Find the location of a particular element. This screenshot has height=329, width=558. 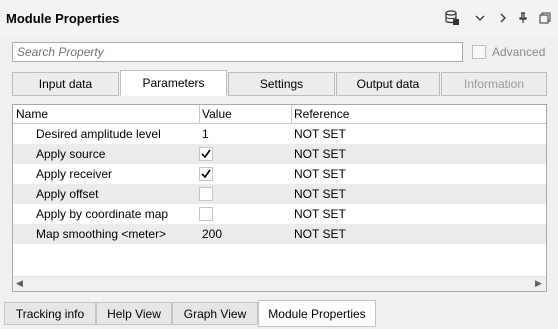

column-header-name: Name is located at coordinates (32, 114).